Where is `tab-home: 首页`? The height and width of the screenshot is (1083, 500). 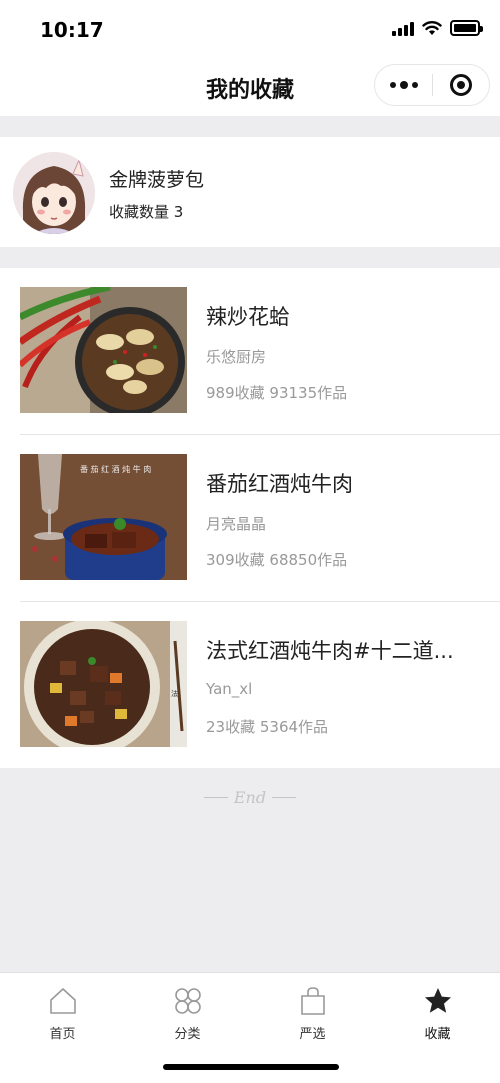 tab-home: 首页 is located at coordinates (62, 1013).